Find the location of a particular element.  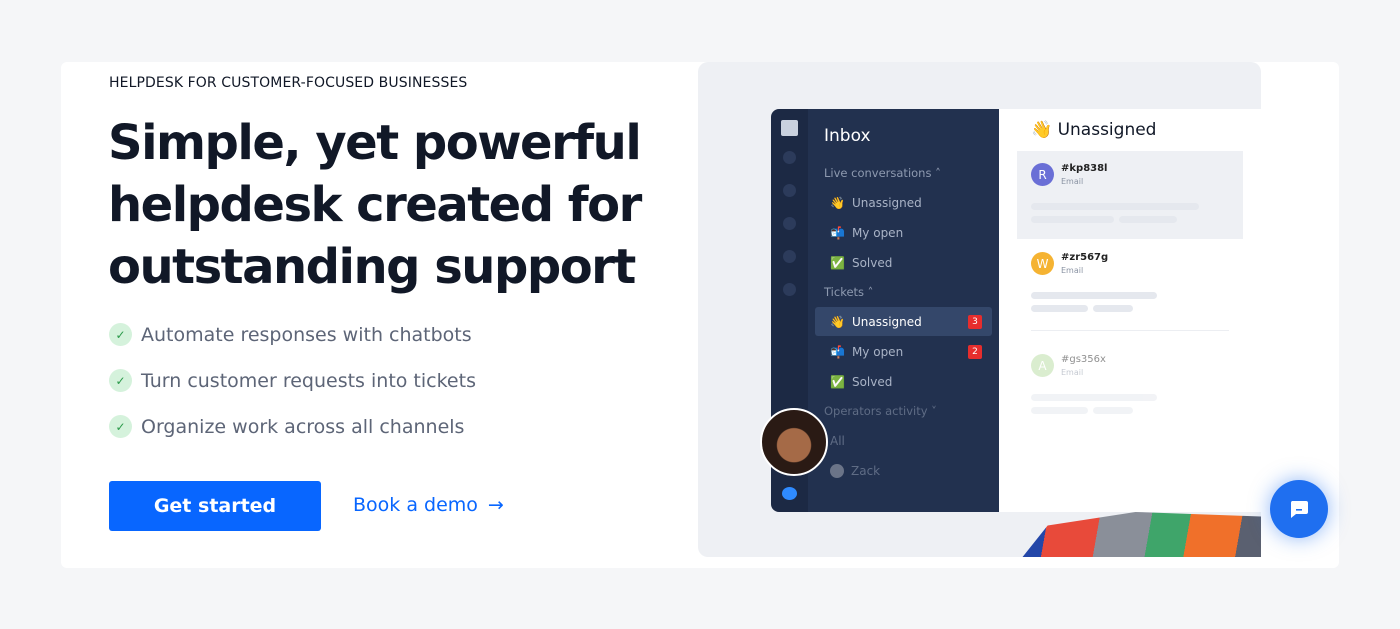

count-badge: 2 is located at coordinates (975, 351).